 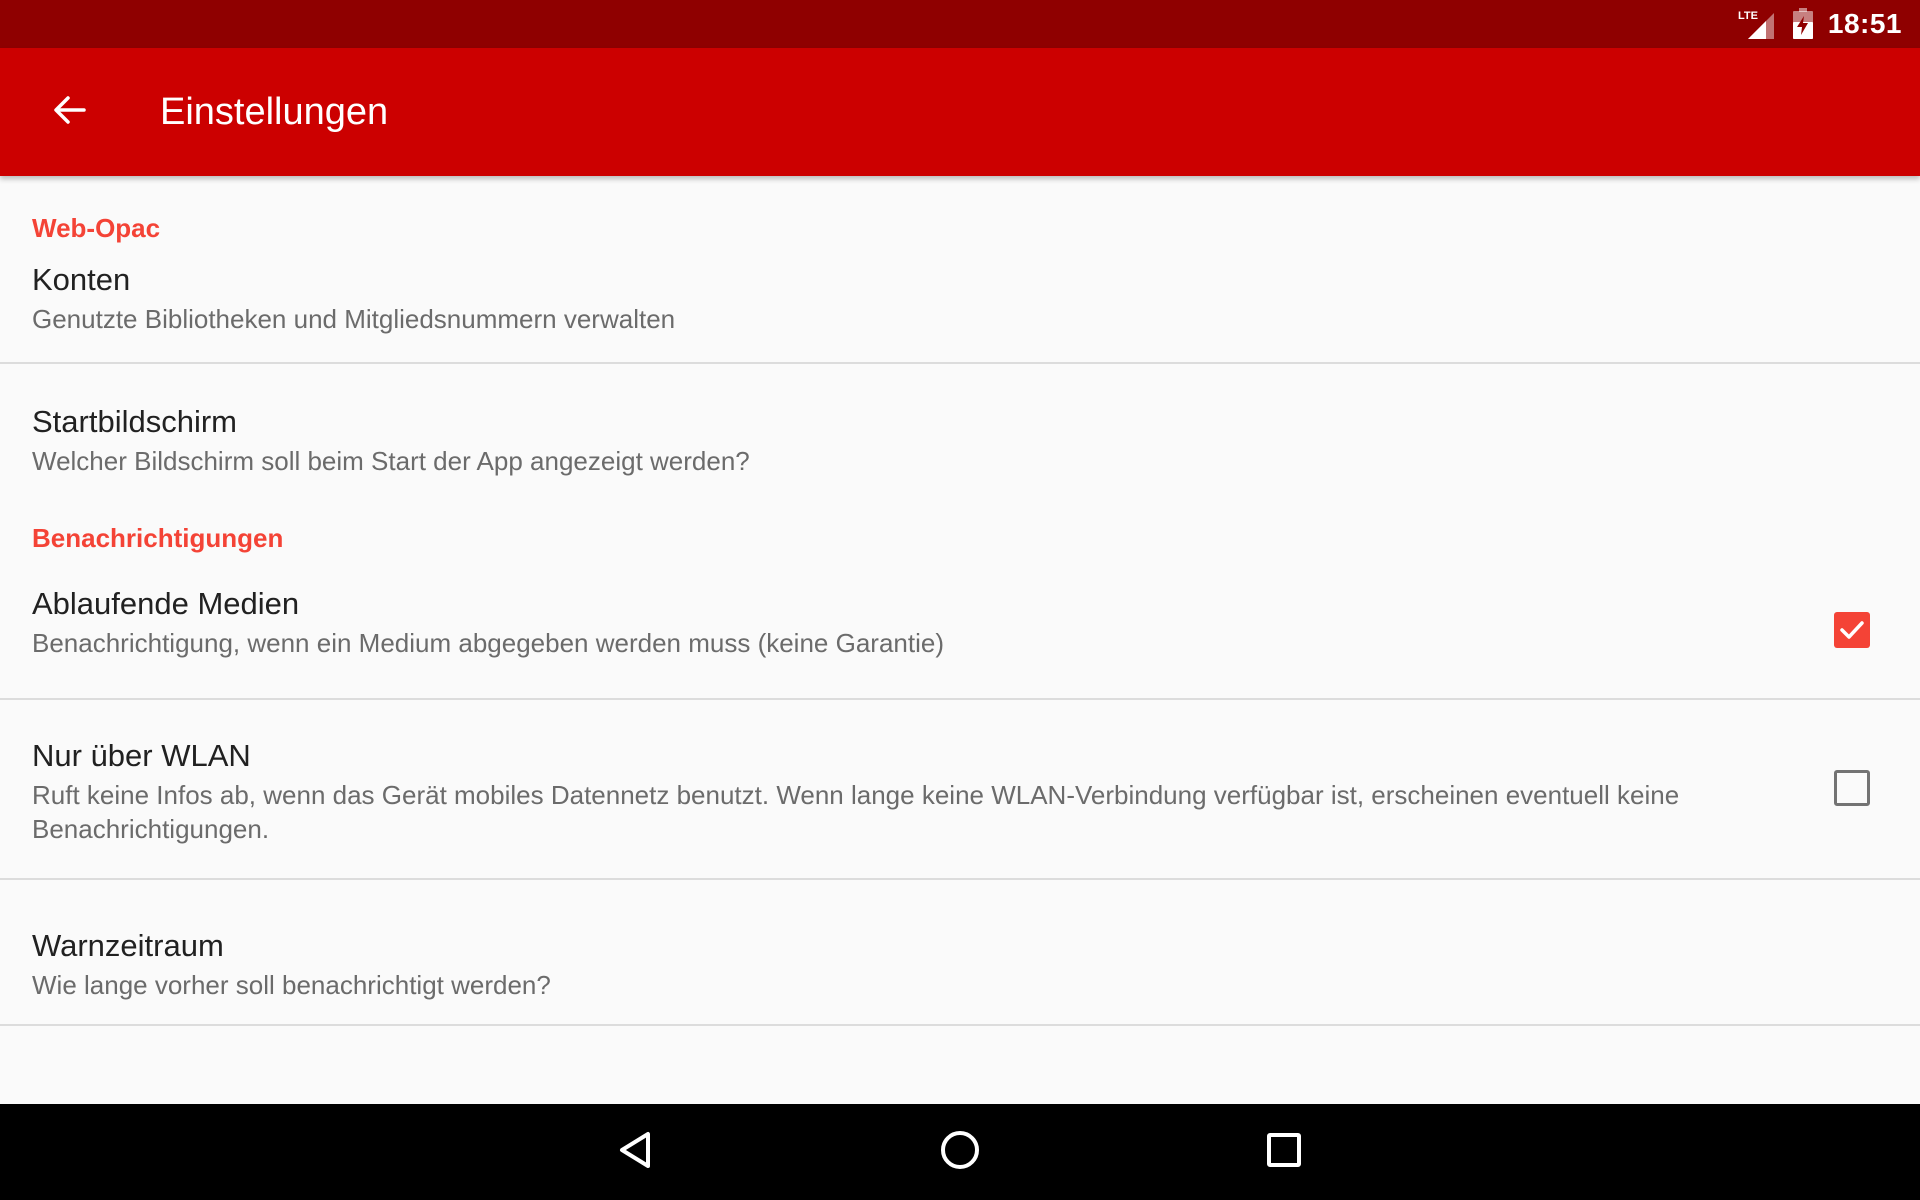 I want to click on nav-recents-button, so click(x=1284, y=1152).